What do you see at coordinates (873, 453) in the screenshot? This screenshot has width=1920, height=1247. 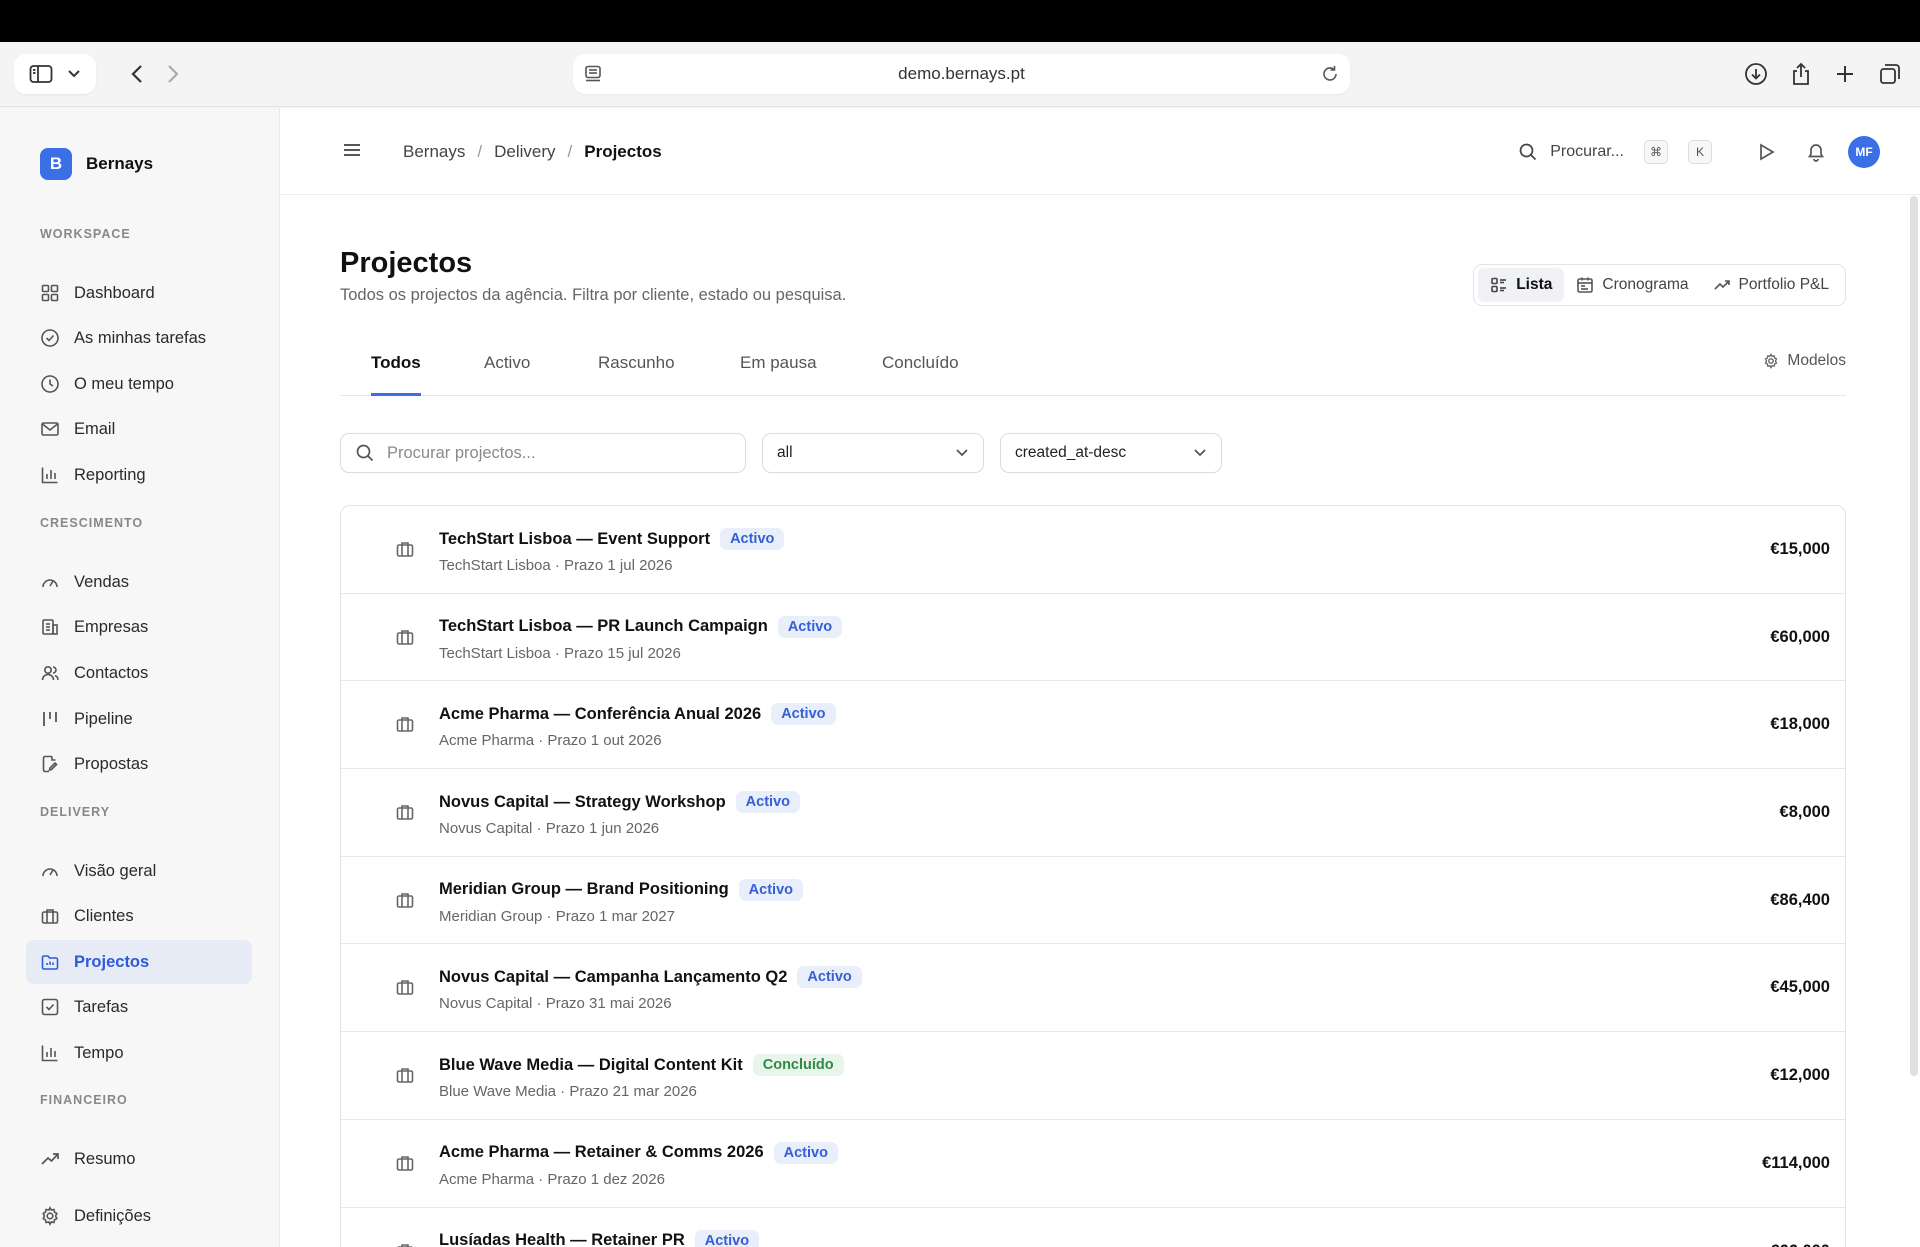 I see `status-filter-select: all` at bounding box center [873, 453].